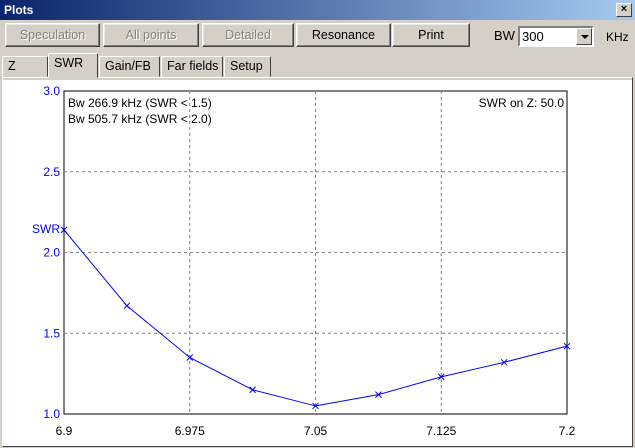 The height and width of the screenshot is (448, 635). What do you see at coordinates (431, 35) in the screenshot?
I see `print-button: Print` at bounding box center [431, 35].